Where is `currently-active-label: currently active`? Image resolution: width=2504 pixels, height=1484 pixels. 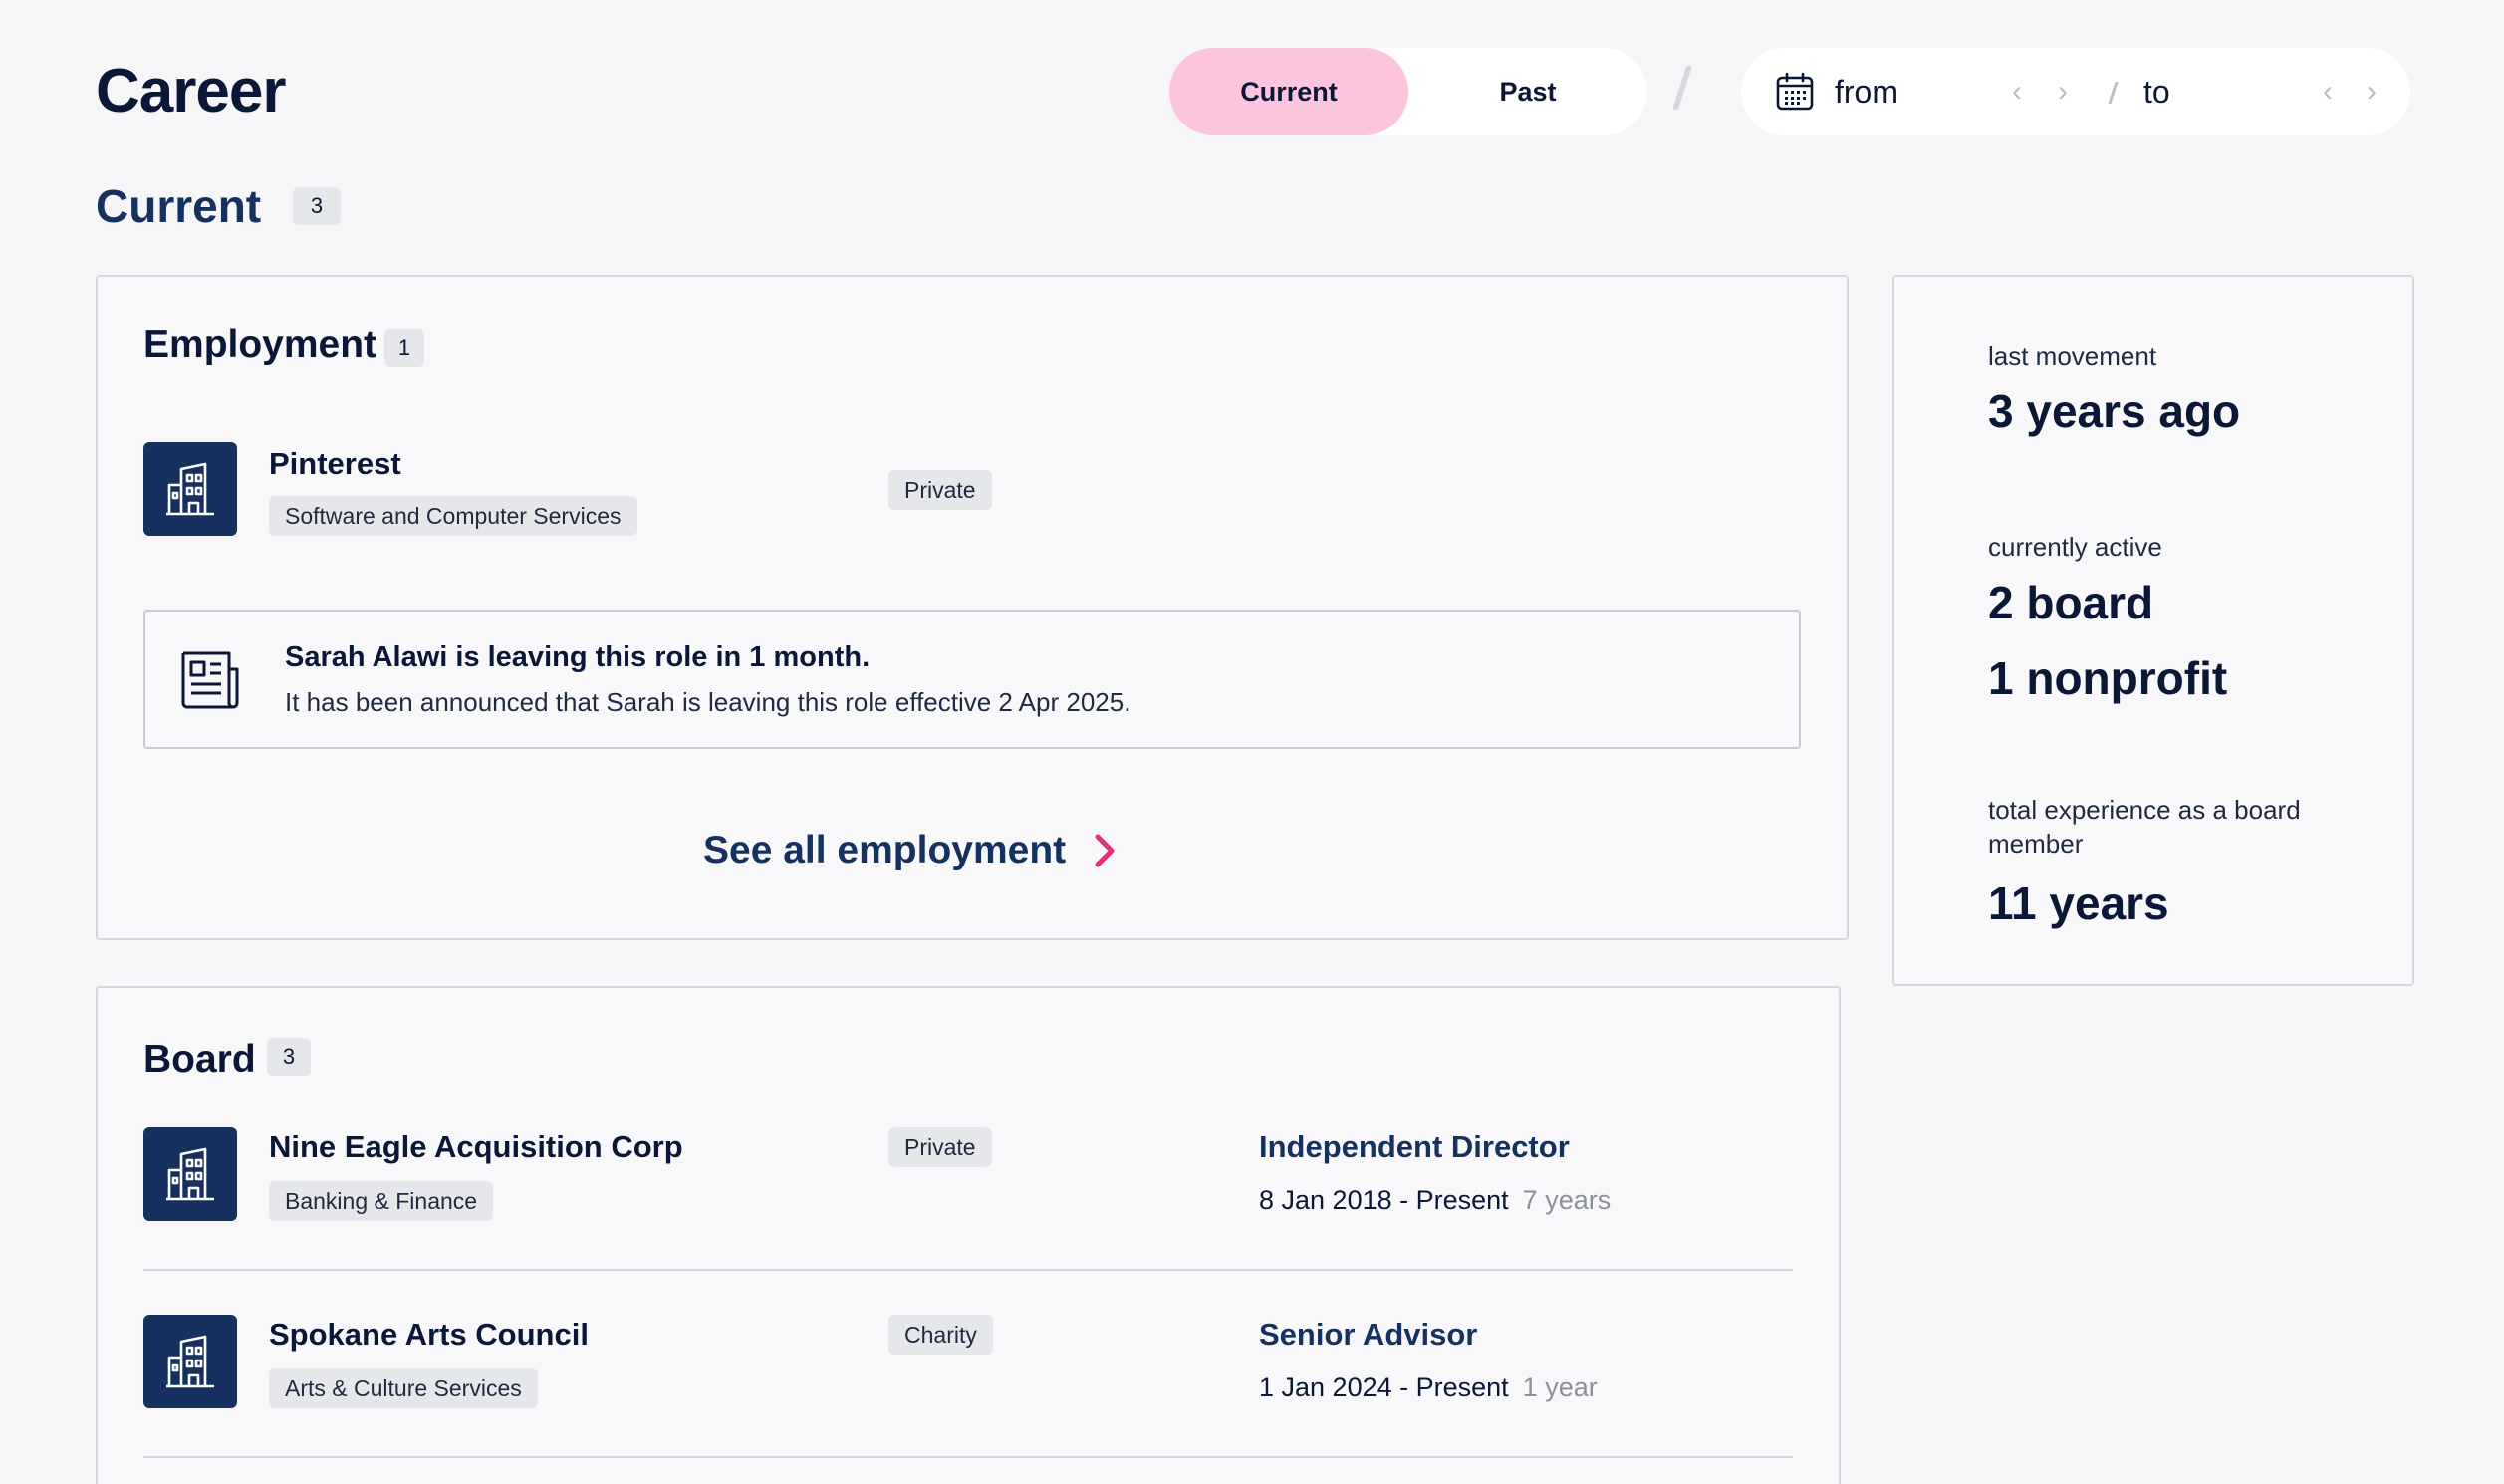 currently-active-label: currently active is located at coordinates (2075, 547).